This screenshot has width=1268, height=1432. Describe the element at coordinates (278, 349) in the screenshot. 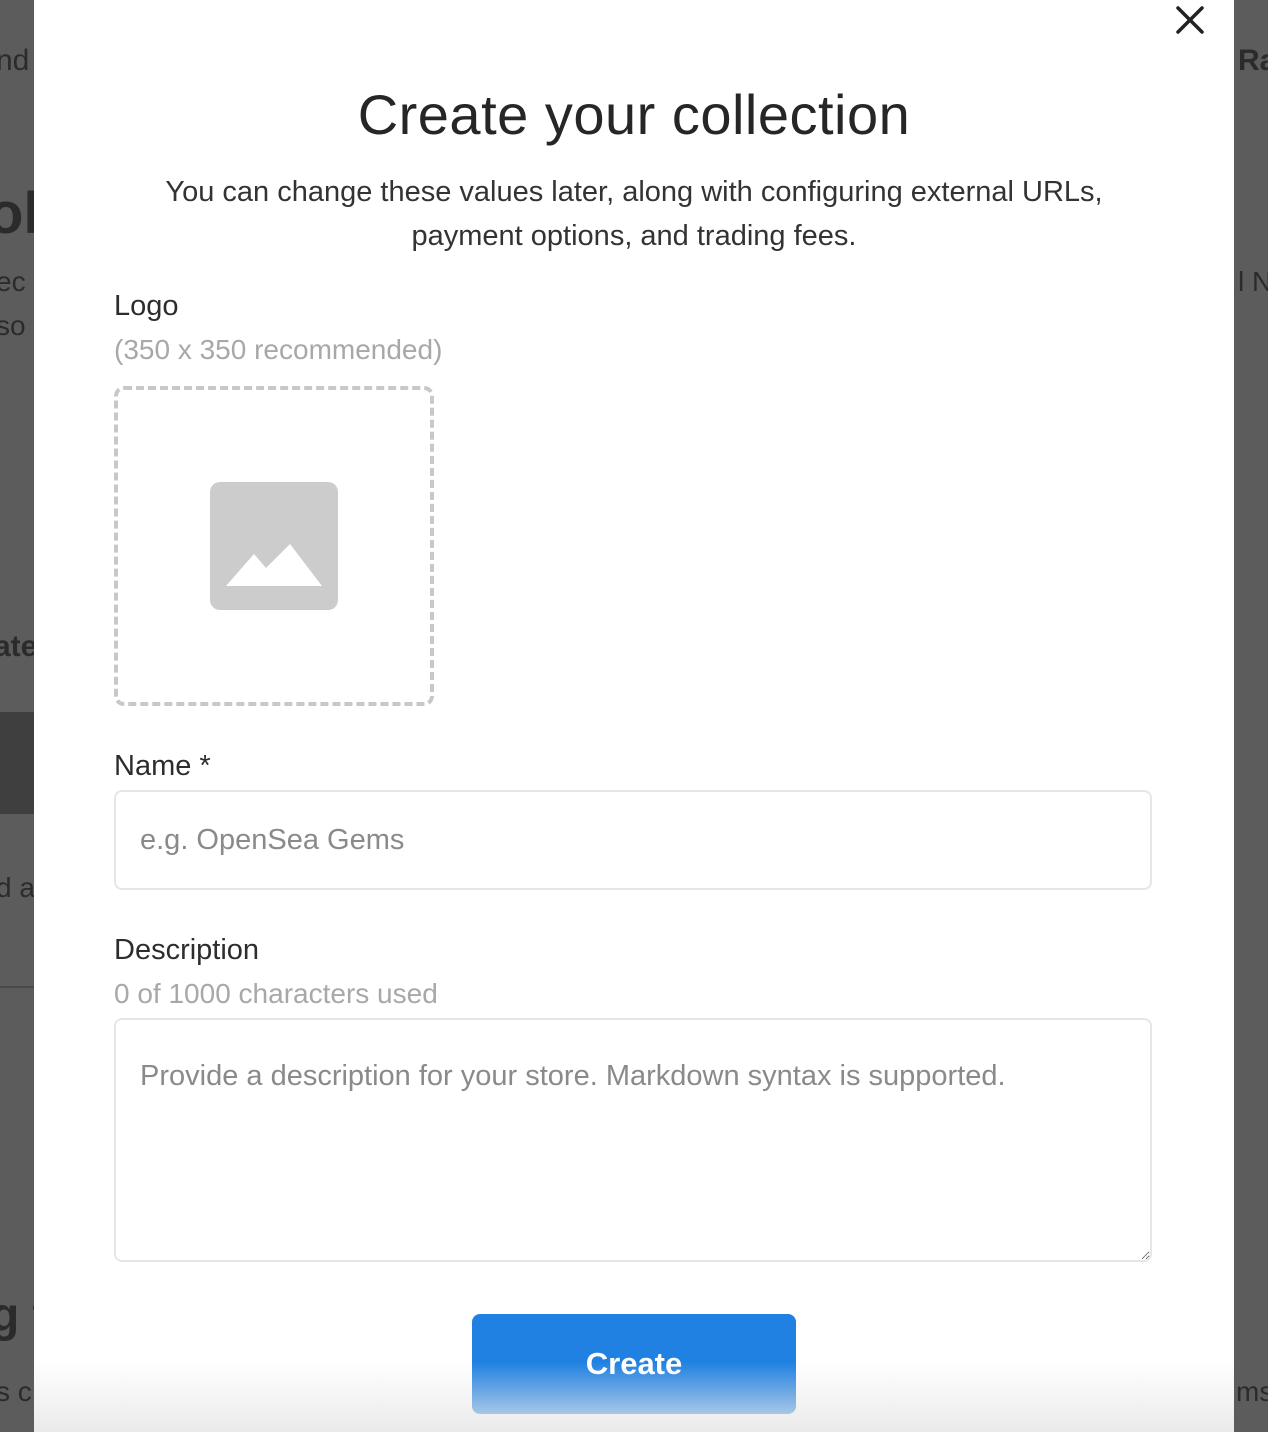

I see `logo-size-hint: (350 x 350 recommended)` at that location.